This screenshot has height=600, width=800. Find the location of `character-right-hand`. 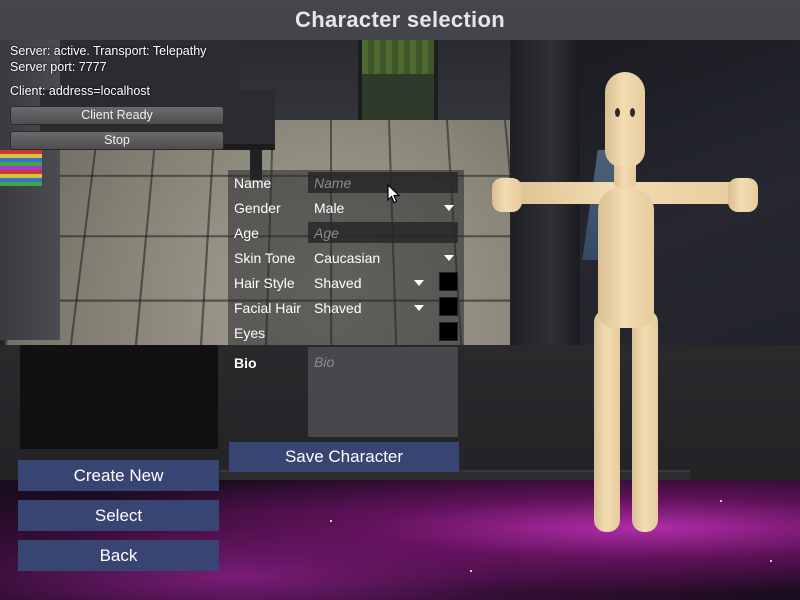

character-right-hand is located at coordinates (743, 195).